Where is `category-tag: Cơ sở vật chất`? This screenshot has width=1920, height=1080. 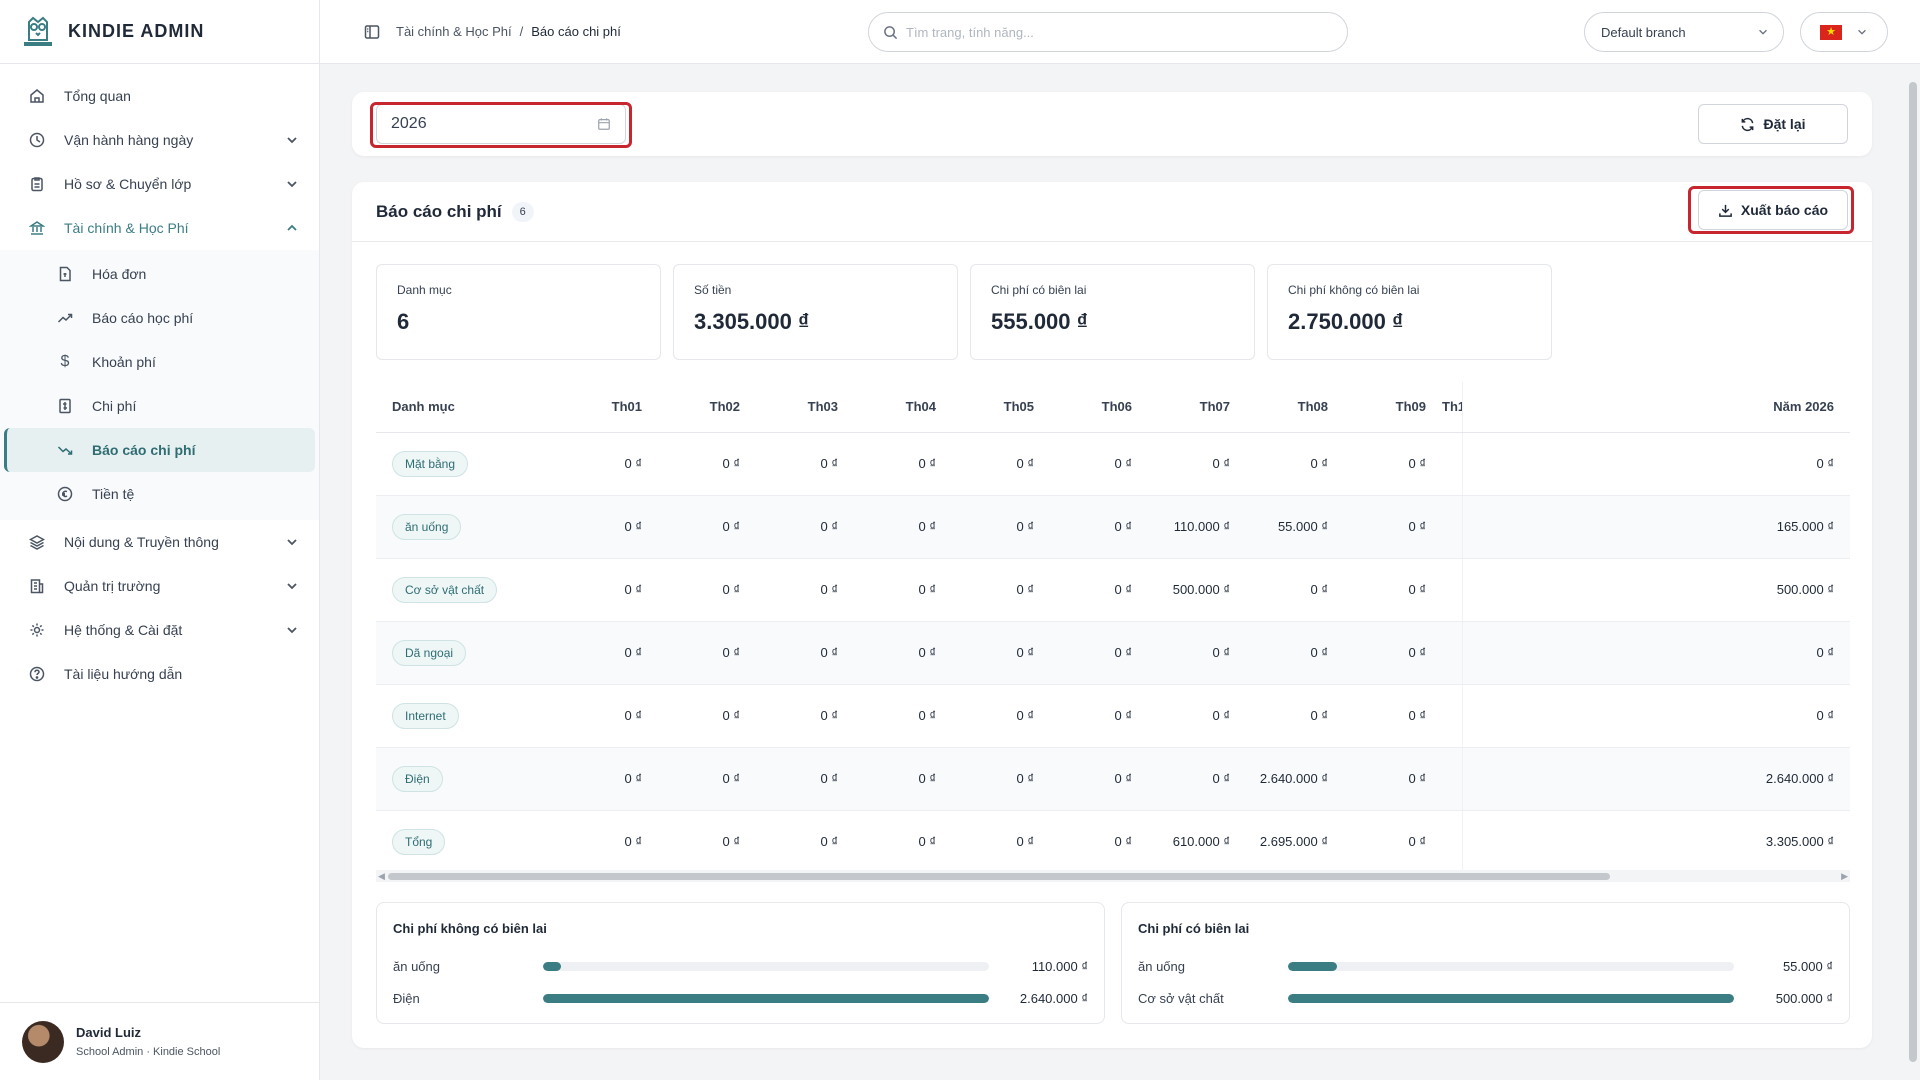
category-tag: Cơ sở vật chất is located at coordinates (445, 589).